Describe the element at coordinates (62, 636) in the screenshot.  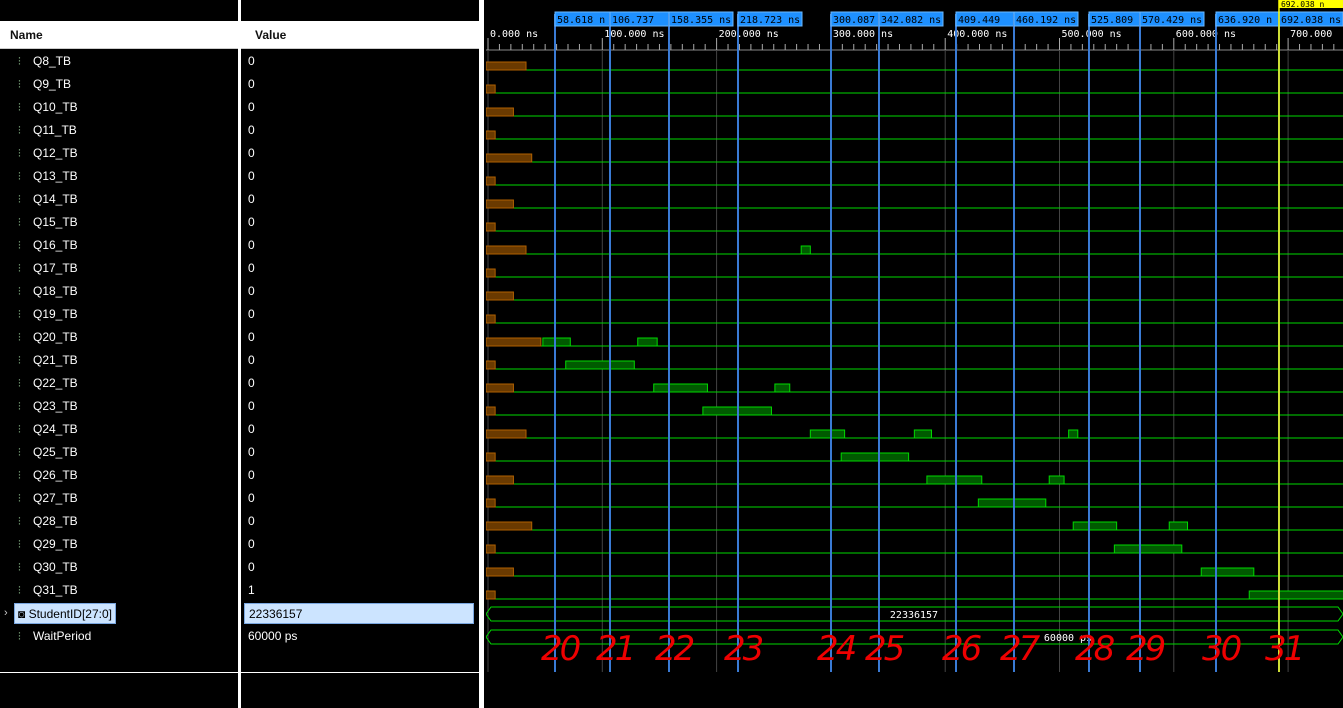
I see `signal-label: WaitPeriod` at that location.